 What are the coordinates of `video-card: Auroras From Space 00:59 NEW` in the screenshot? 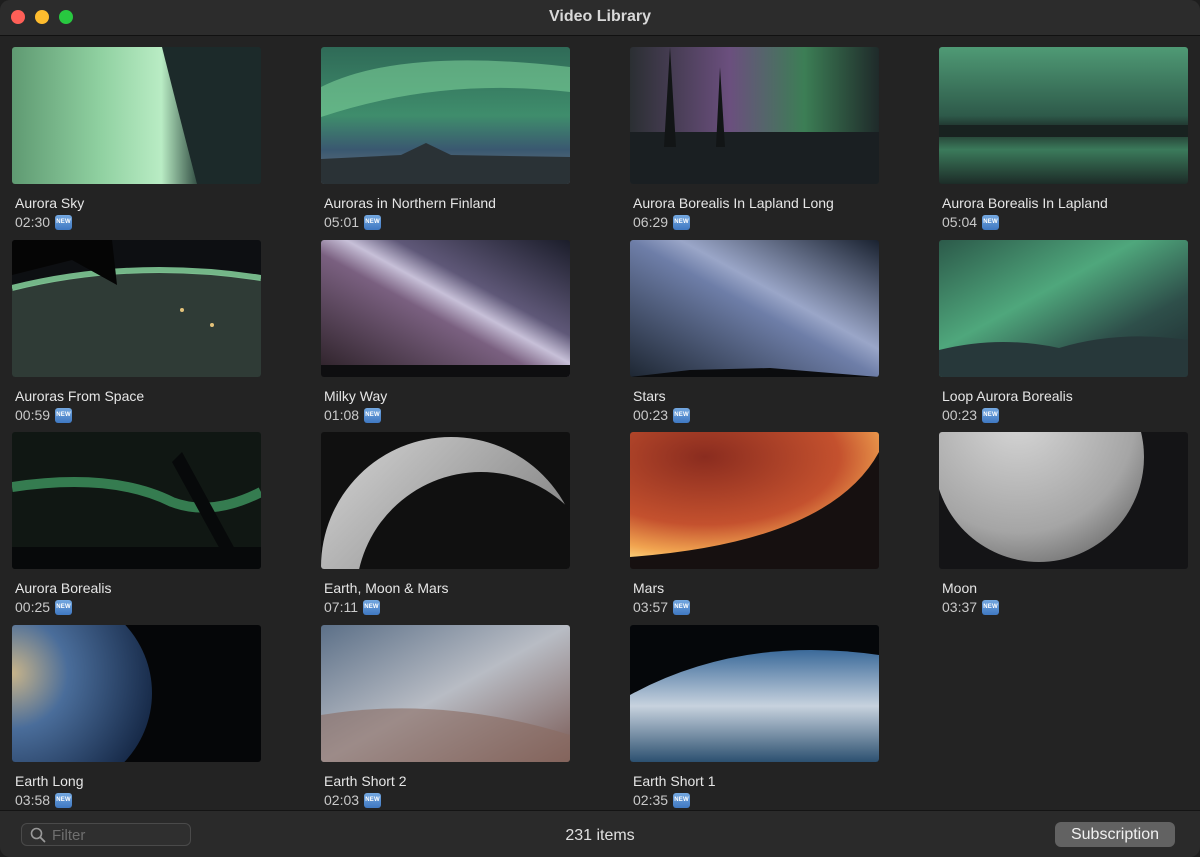 It's located at (136, 332).